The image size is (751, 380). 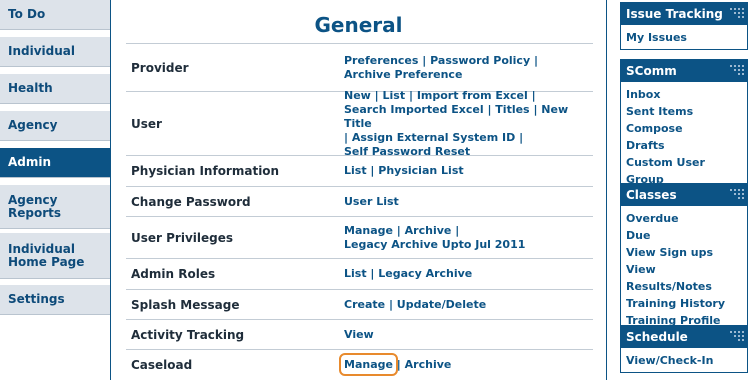 I want to click on sidebar-item-admin: Admin, so click(x=55, y=163).